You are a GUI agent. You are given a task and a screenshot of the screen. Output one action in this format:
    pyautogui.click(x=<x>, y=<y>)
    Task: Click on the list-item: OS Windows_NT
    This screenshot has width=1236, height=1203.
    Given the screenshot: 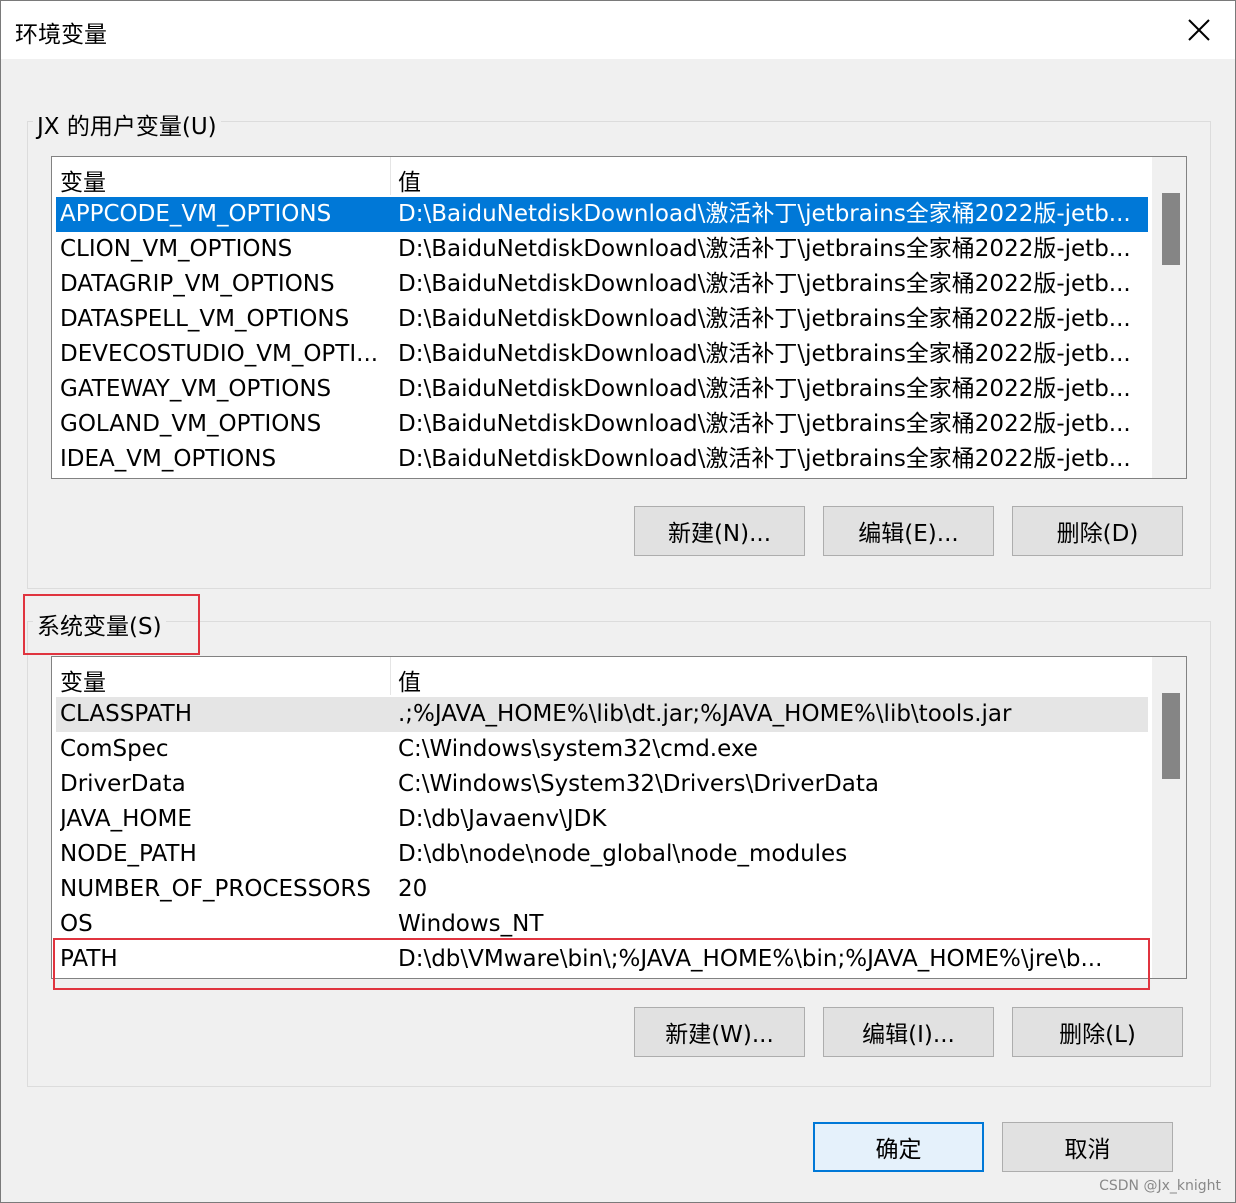 What is the action you would take?
    pyautogui.click(x=602, y=924)
    